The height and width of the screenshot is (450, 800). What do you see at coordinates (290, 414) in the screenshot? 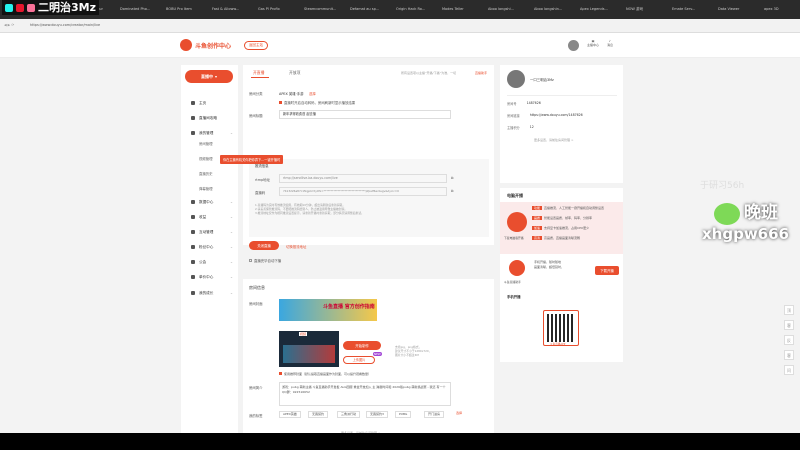
I see `tag-item: APEX英雄` at bounding box center [290, 414].